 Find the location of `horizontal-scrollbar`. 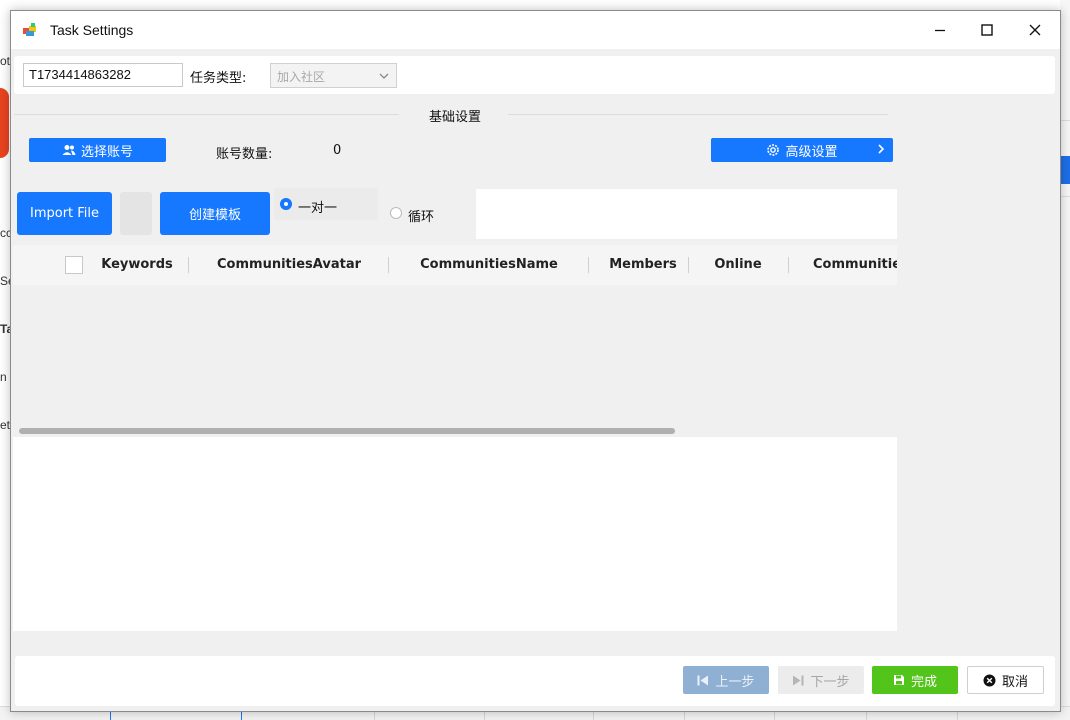

horizontal-scrollbar is located at coordinates (455, 431).